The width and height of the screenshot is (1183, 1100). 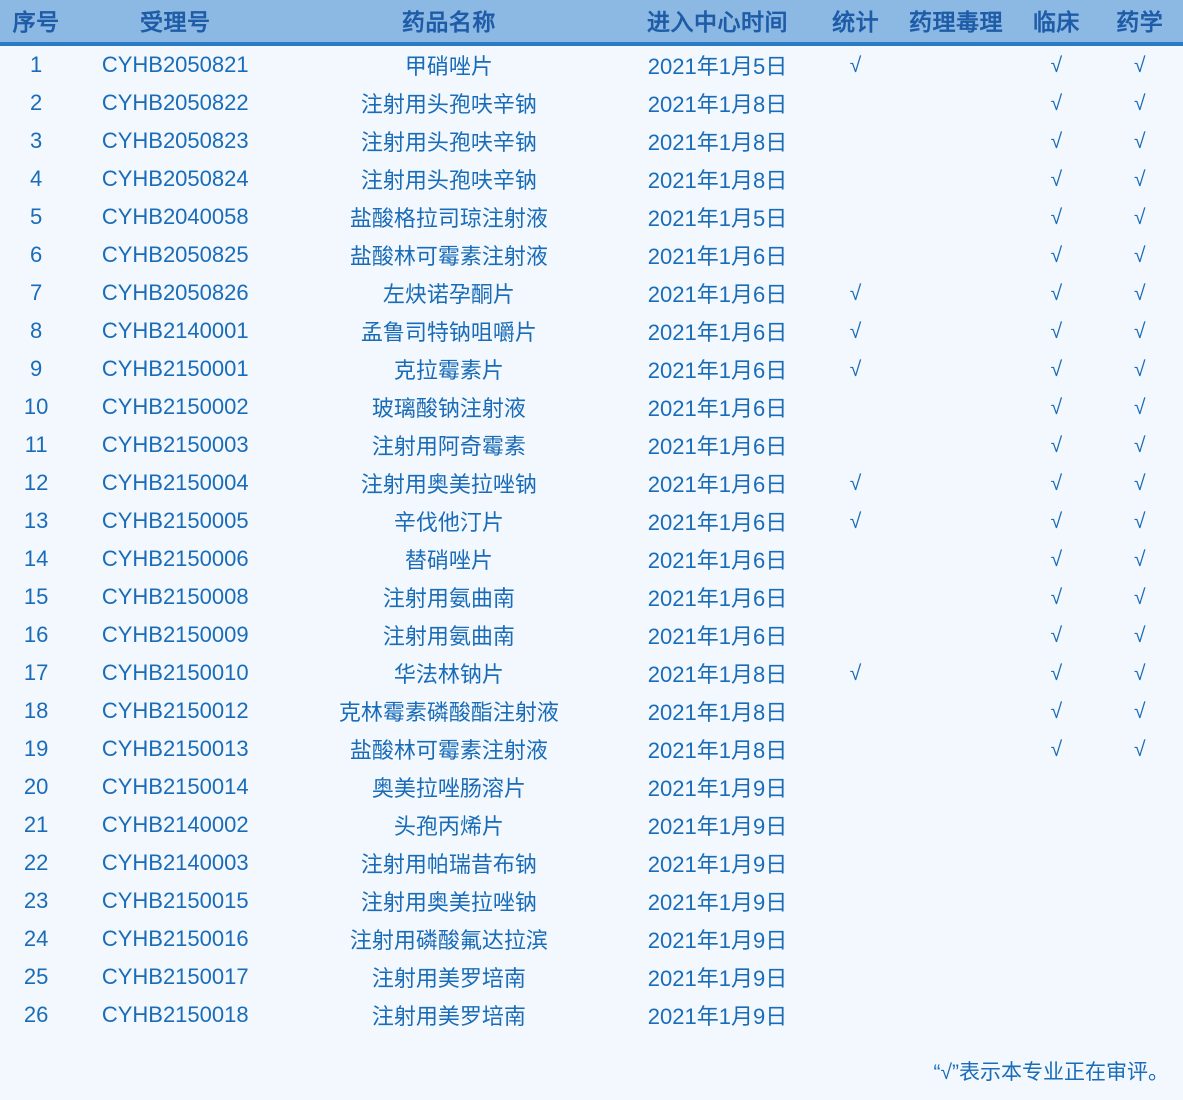 I want to click on cell-drug-name: 注射用帕瑞昔布钠, so click(x=448, y=864).